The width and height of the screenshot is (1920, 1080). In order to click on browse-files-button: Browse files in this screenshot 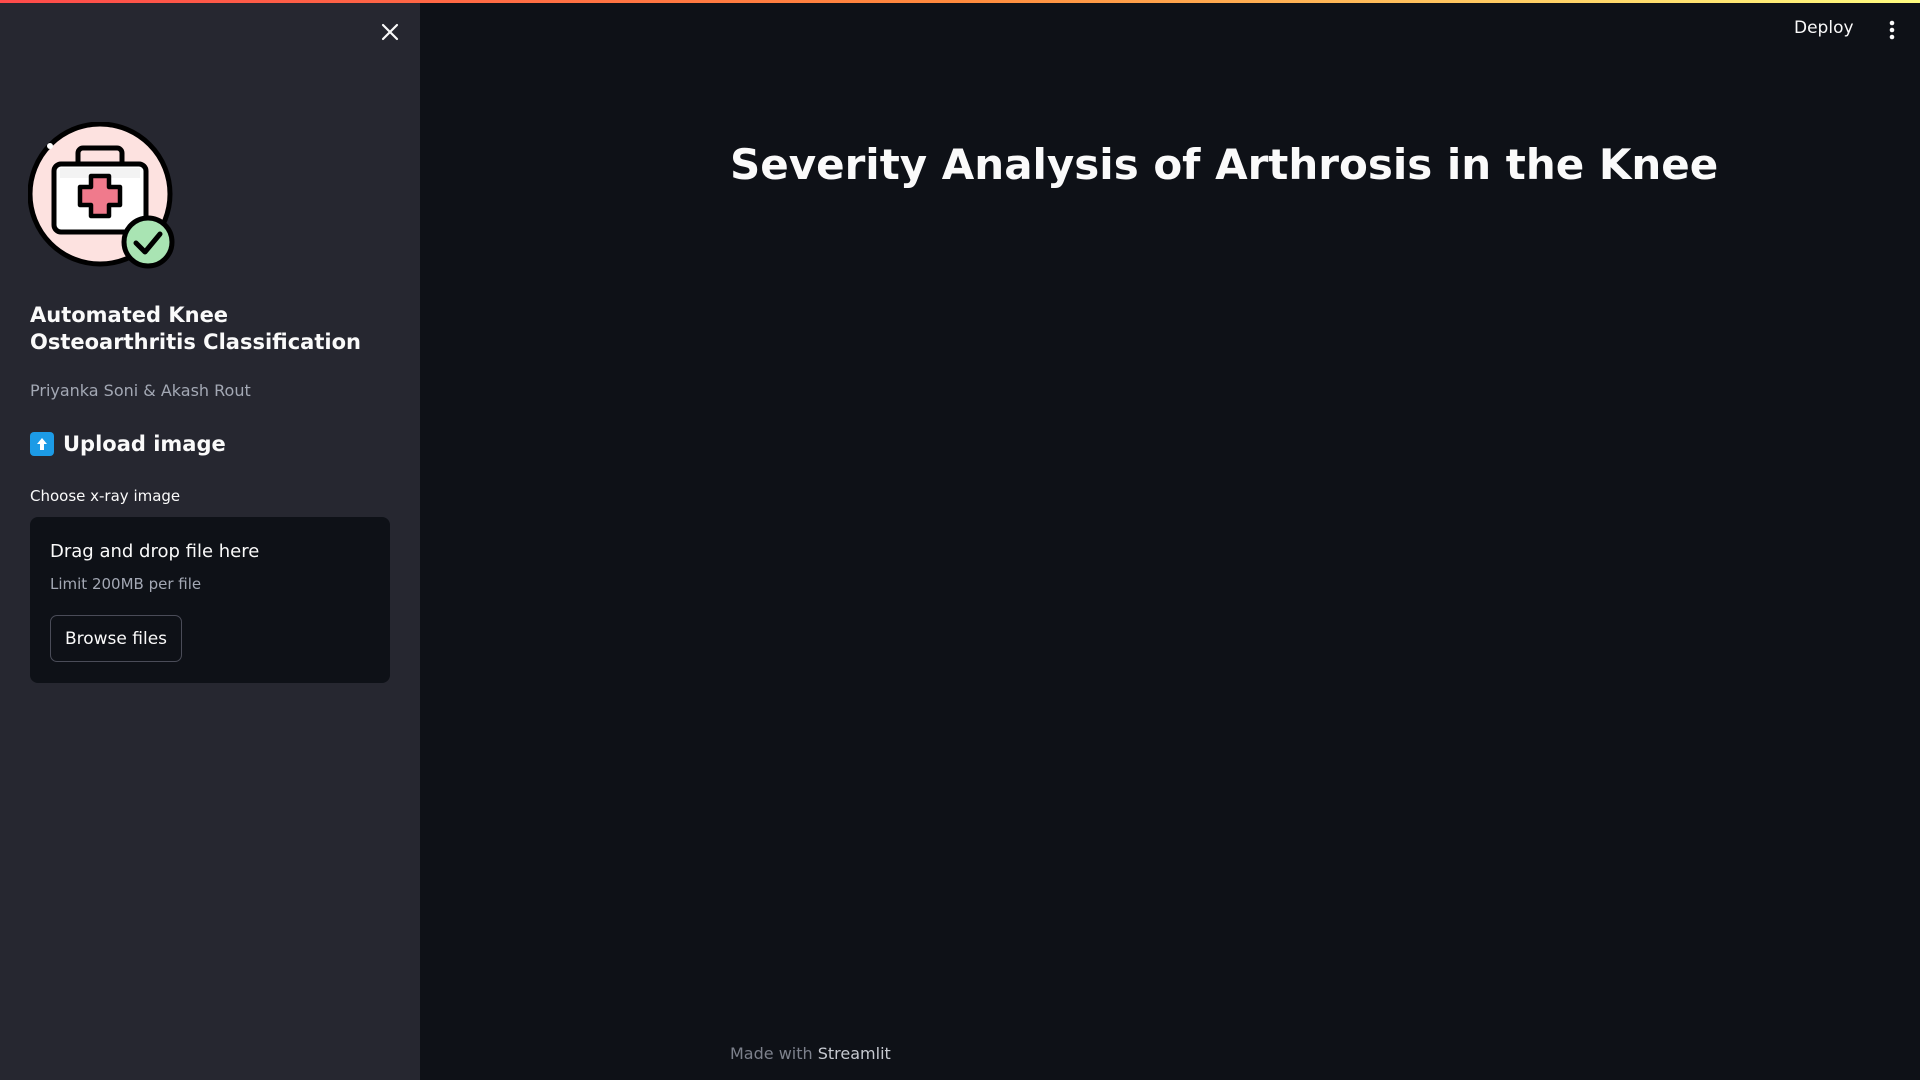, I will do `click(116, 638)`.